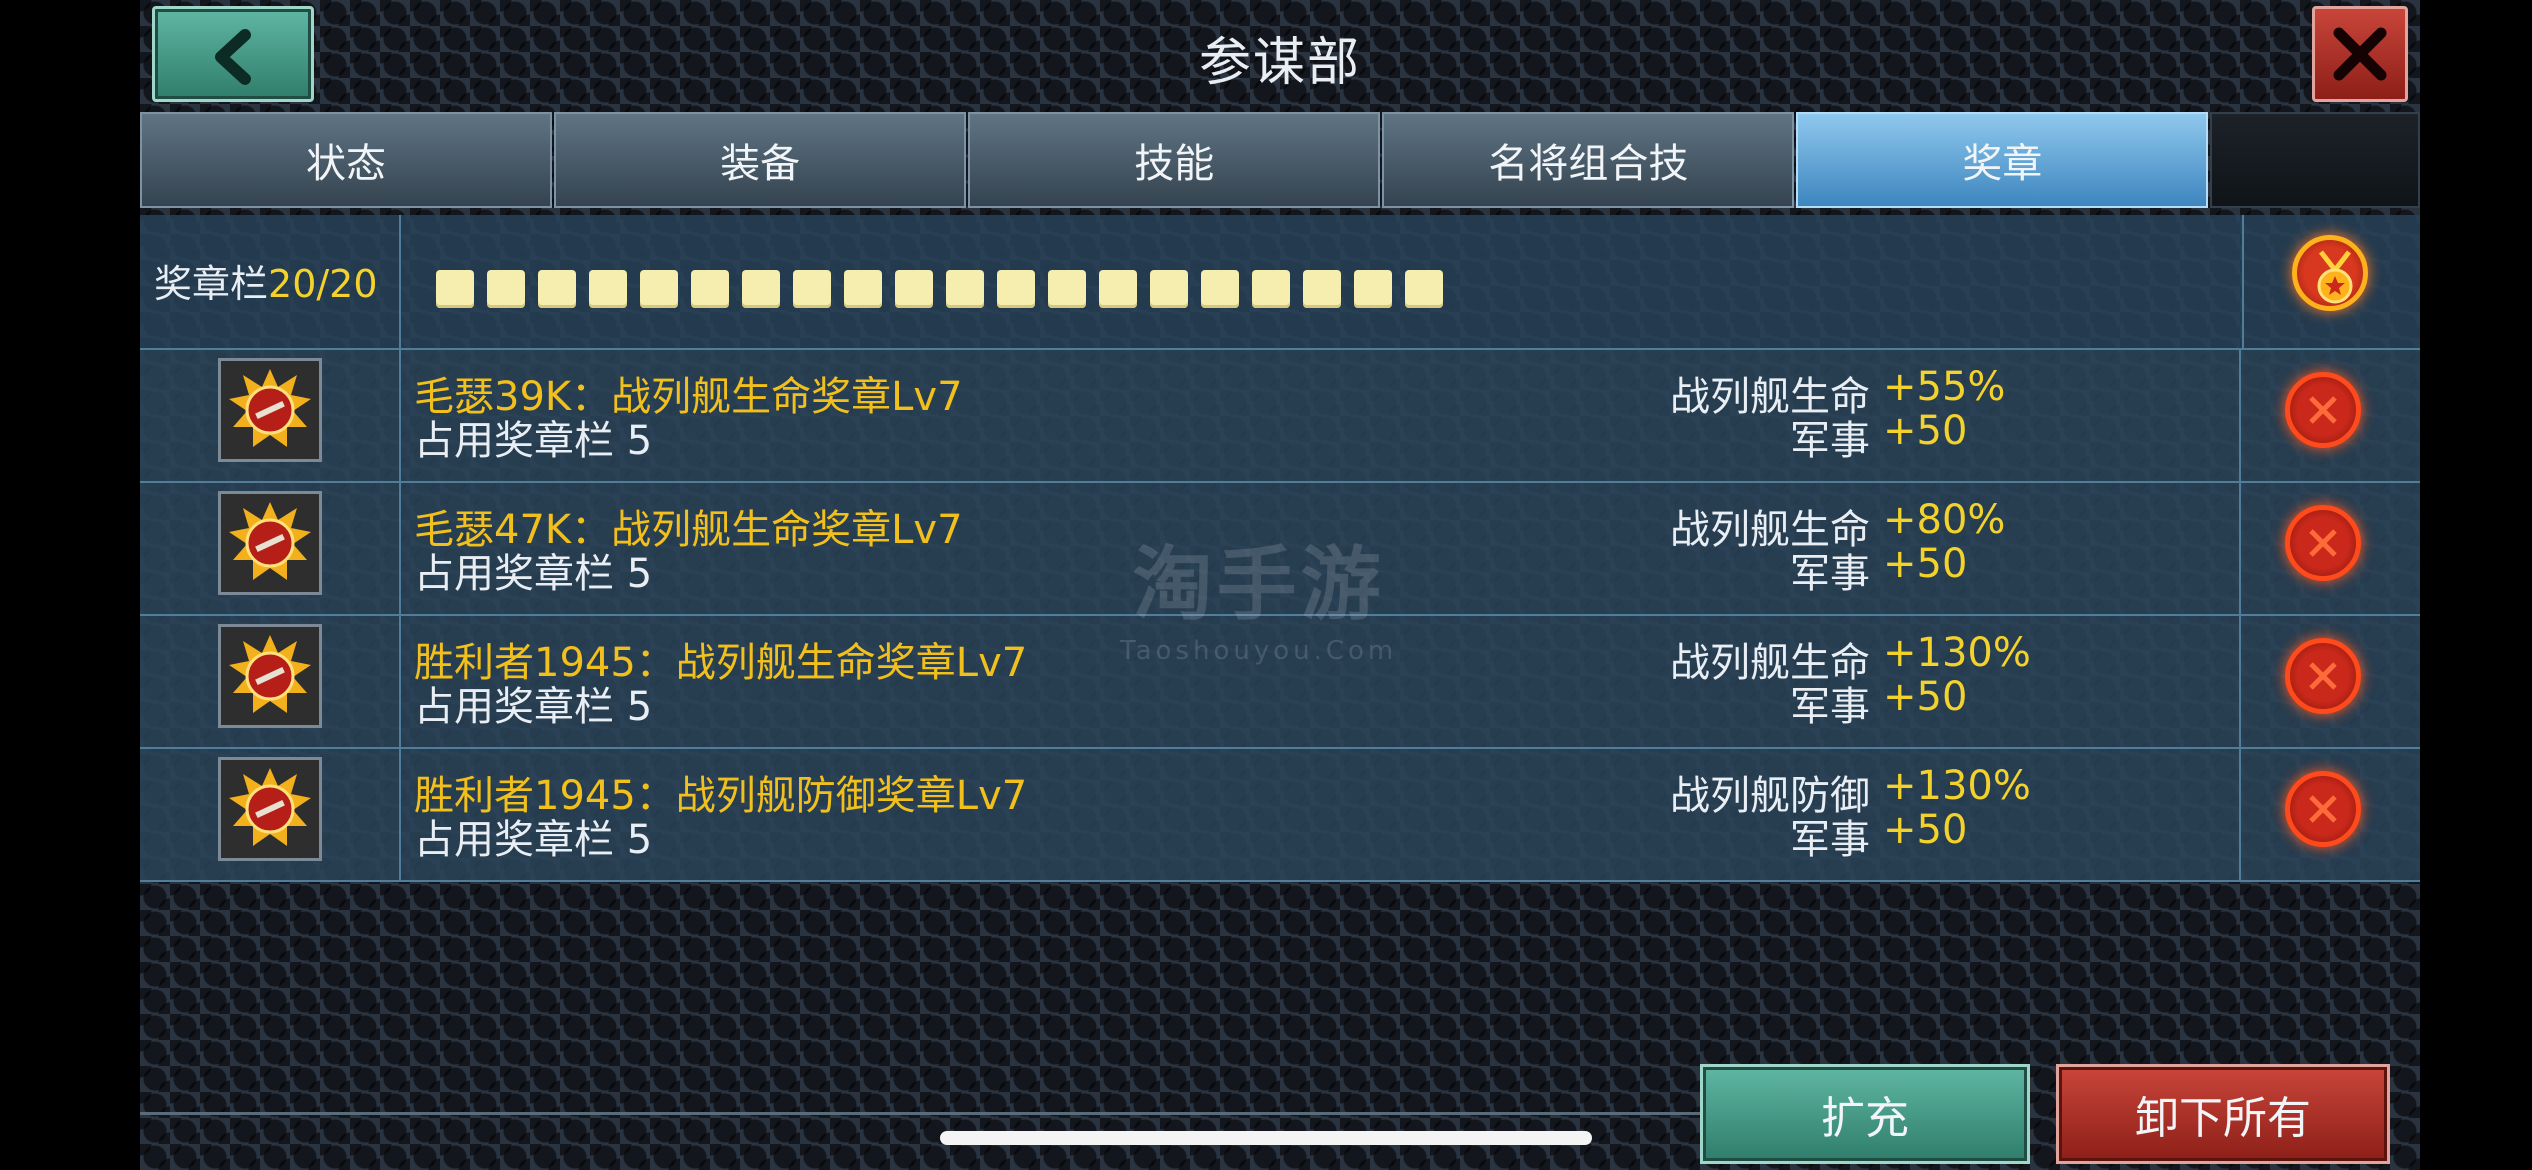 The width and height of the screenshot is (2532, 1170). I want to click on watermark-url: Taoshouyou.Com, so click(1259, 651).